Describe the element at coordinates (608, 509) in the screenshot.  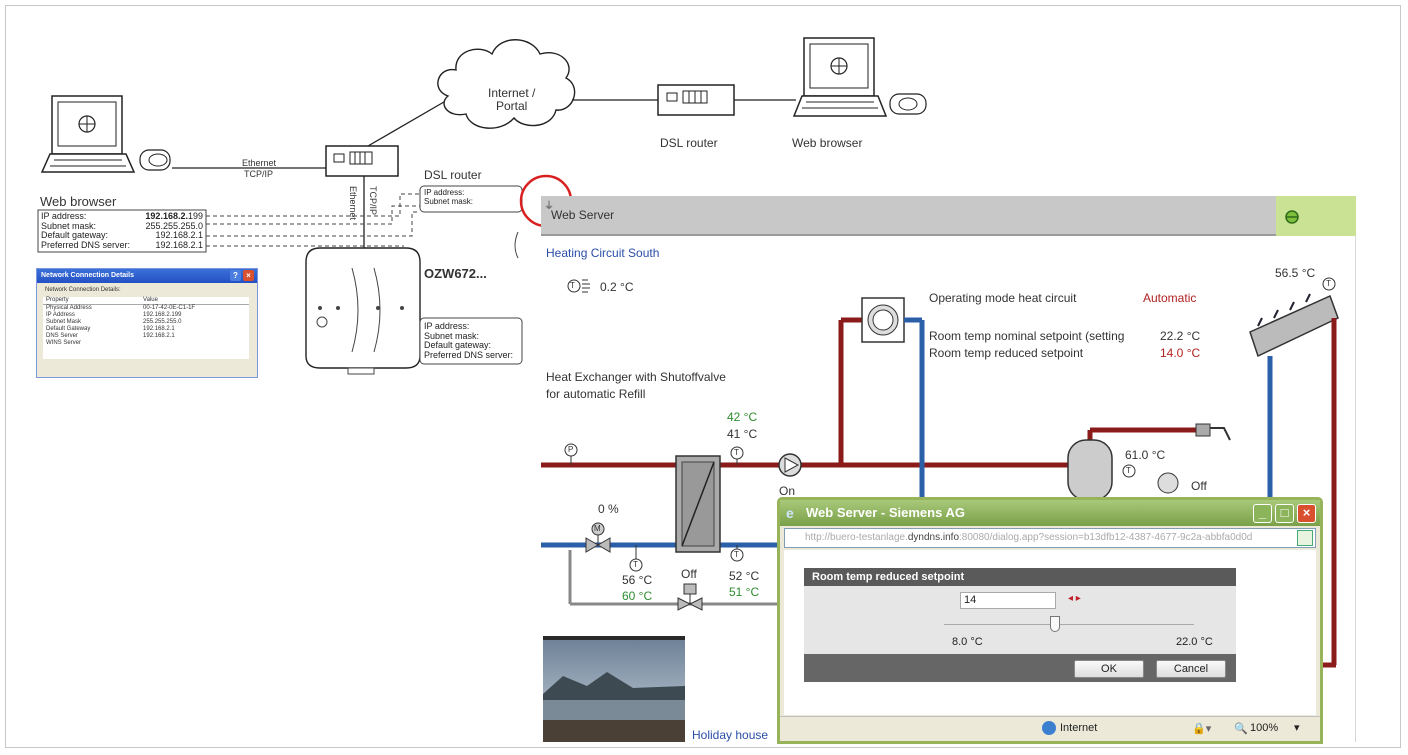
I see `valve-position: 0 %` at that location.